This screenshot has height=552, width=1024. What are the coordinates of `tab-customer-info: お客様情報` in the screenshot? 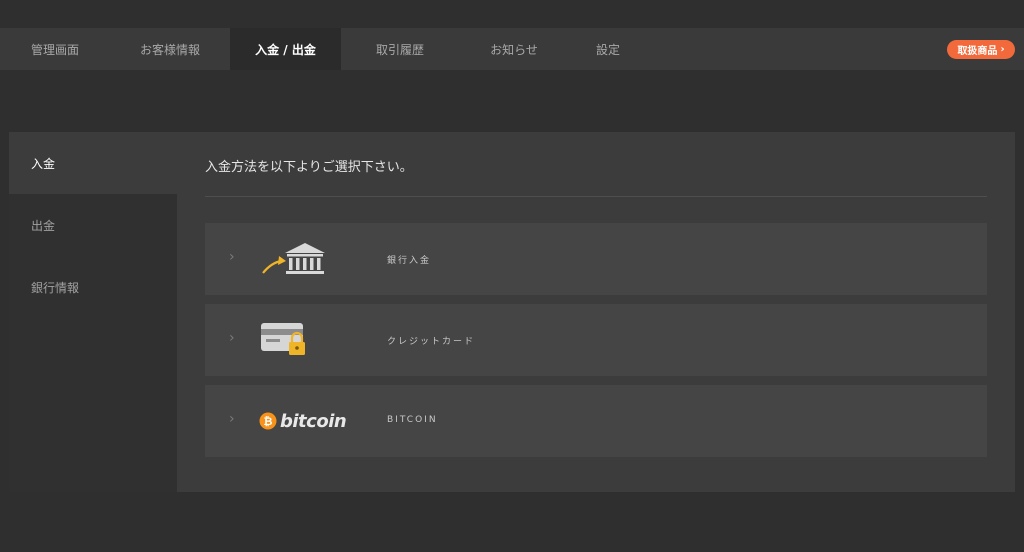 It's located at (170, 49).